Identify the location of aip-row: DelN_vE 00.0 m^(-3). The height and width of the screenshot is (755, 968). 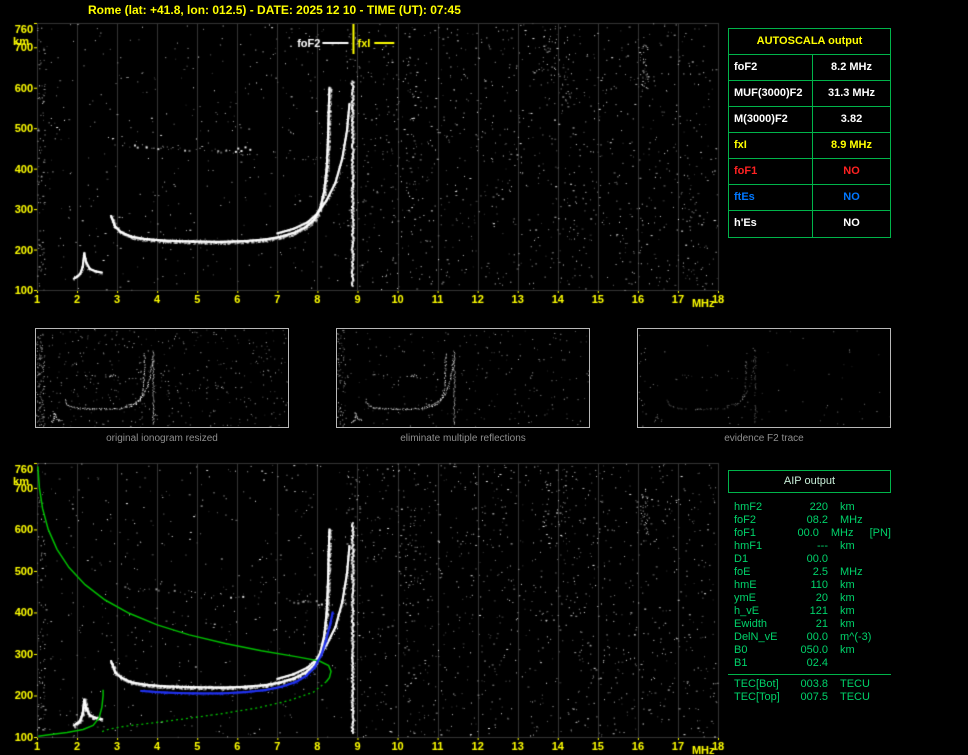
(809, 637).